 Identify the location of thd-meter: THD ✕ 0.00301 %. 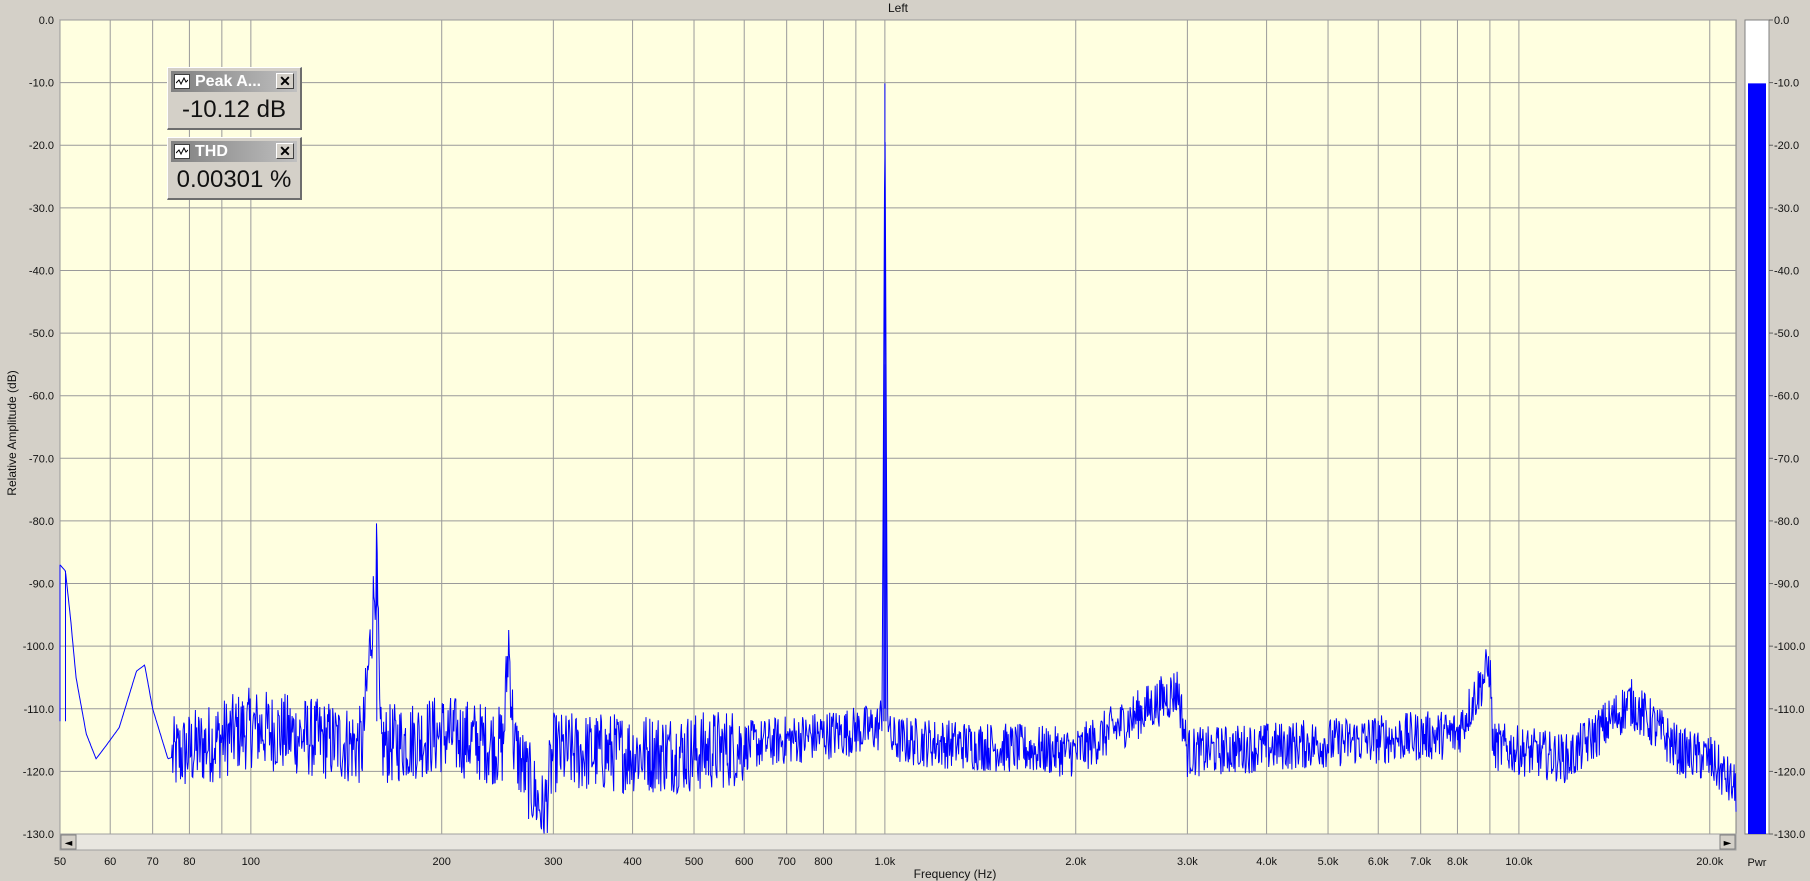
(234, 168).